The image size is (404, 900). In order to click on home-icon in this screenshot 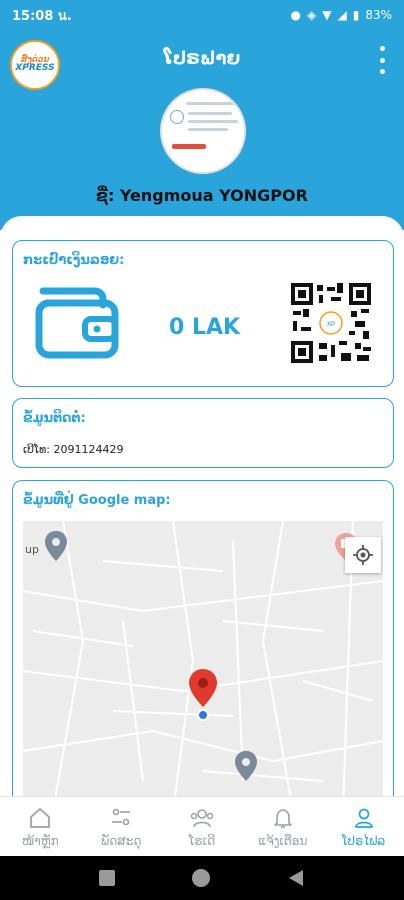, I will do `click(40, 817)`.